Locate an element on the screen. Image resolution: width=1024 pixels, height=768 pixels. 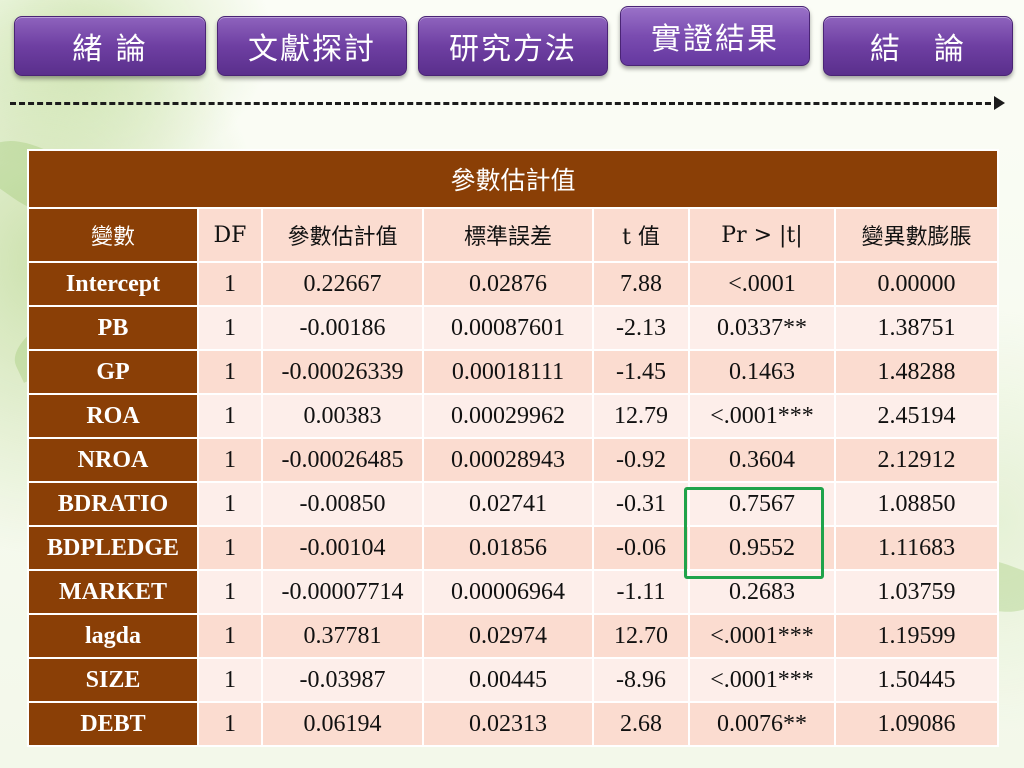
table-cell: 0.00006964 is located at coordinates (508, 592).